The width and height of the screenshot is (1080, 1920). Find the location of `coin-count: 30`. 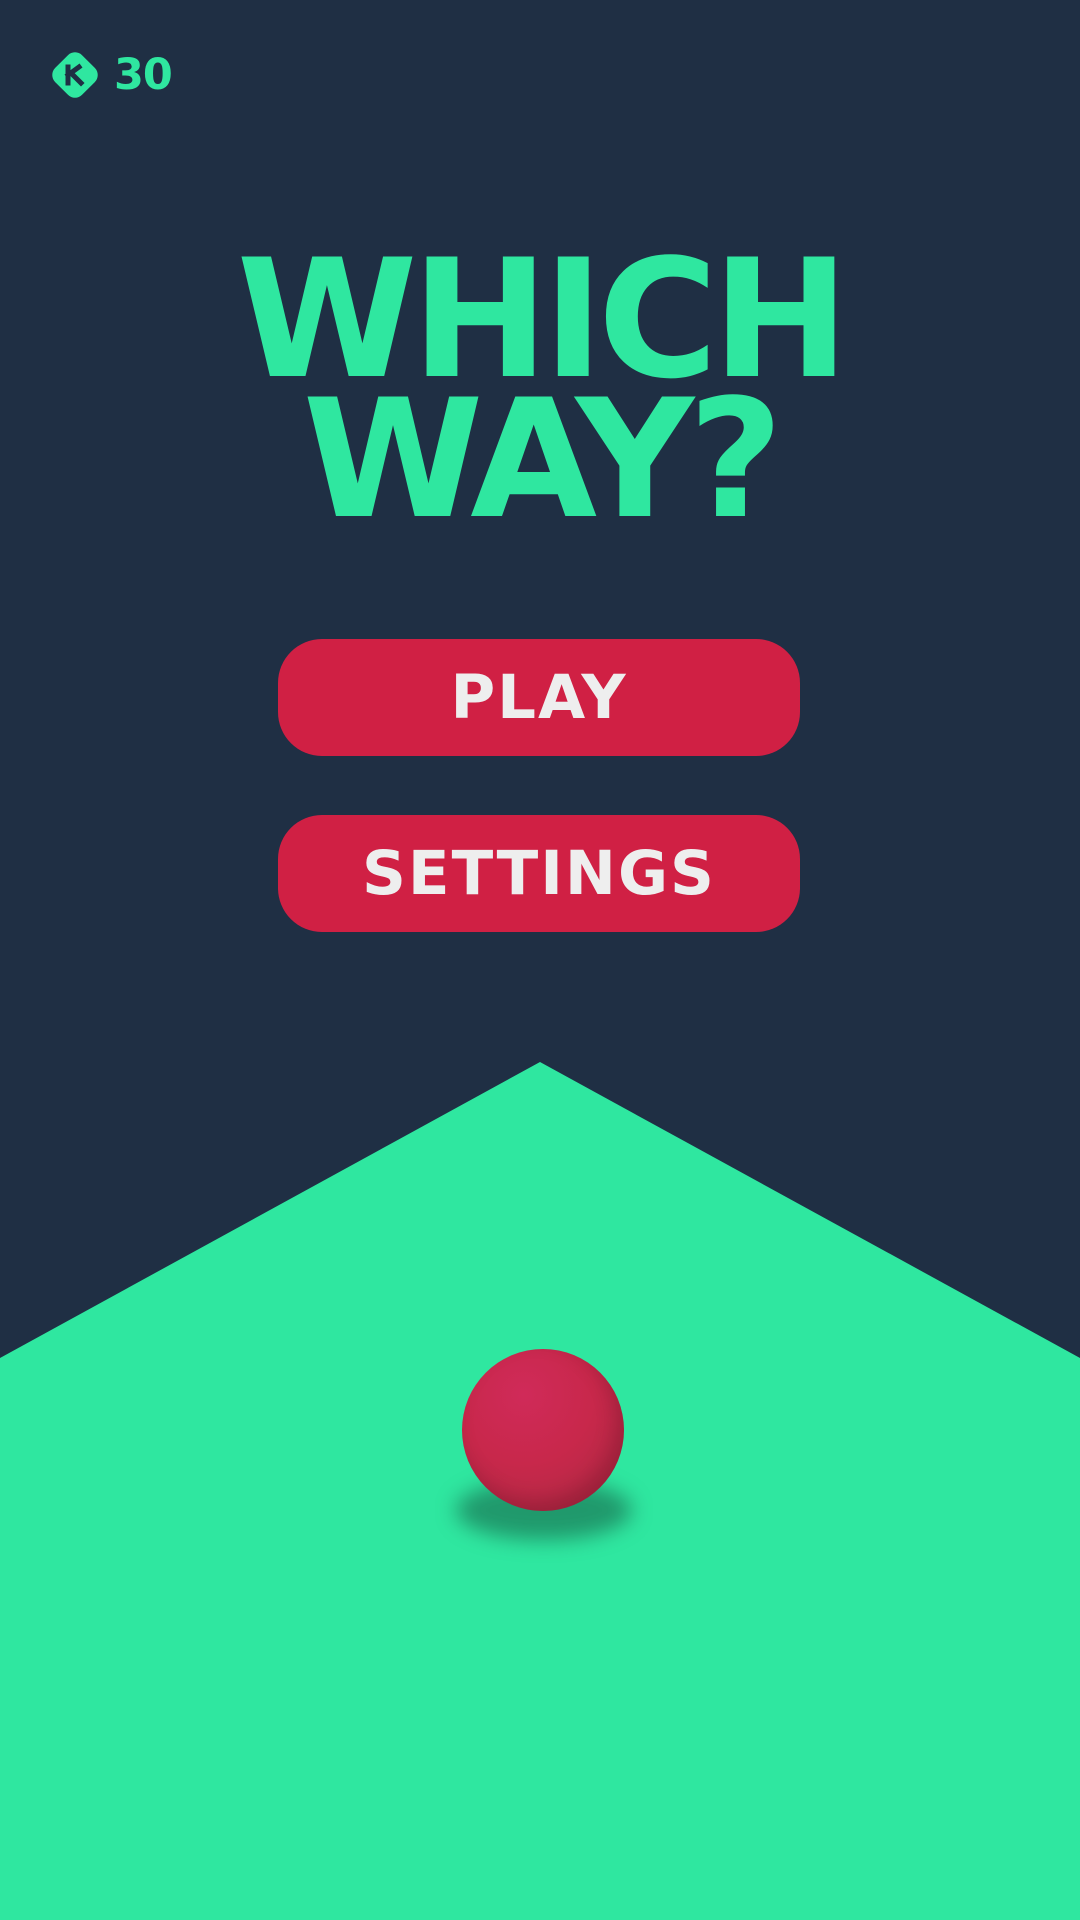

coin-count: 30 is located at coordinates (143, 74).